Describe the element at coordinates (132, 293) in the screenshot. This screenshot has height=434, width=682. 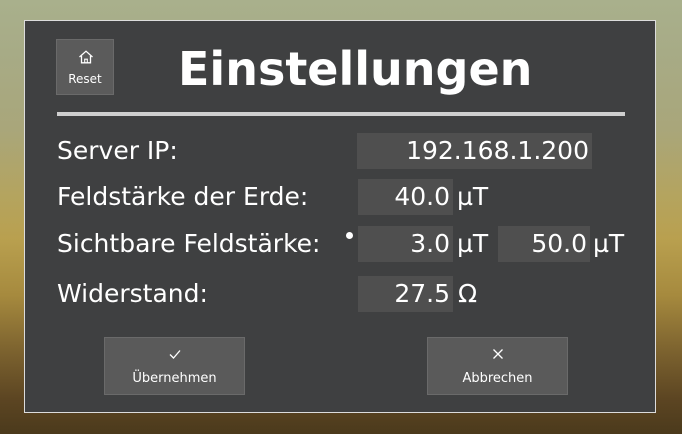
I see `resistance-label: Widerstand:` at that location.